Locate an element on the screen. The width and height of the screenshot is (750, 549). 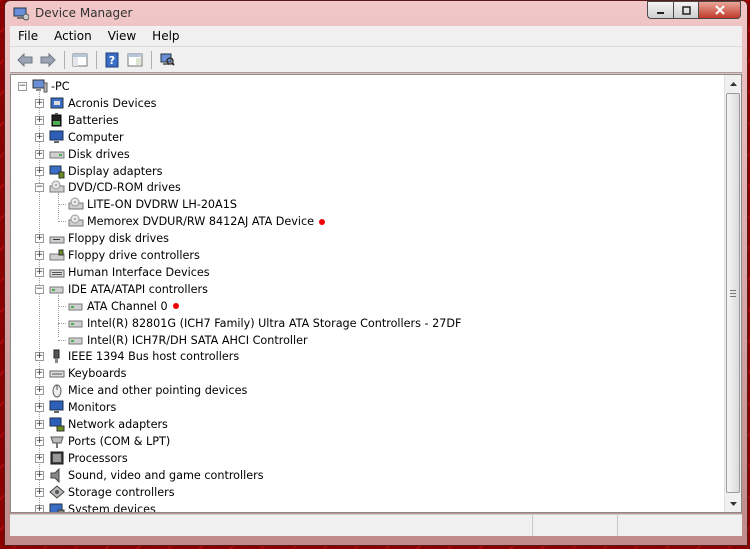
title-bar: Device Manager is located at coordinates (376, 13).